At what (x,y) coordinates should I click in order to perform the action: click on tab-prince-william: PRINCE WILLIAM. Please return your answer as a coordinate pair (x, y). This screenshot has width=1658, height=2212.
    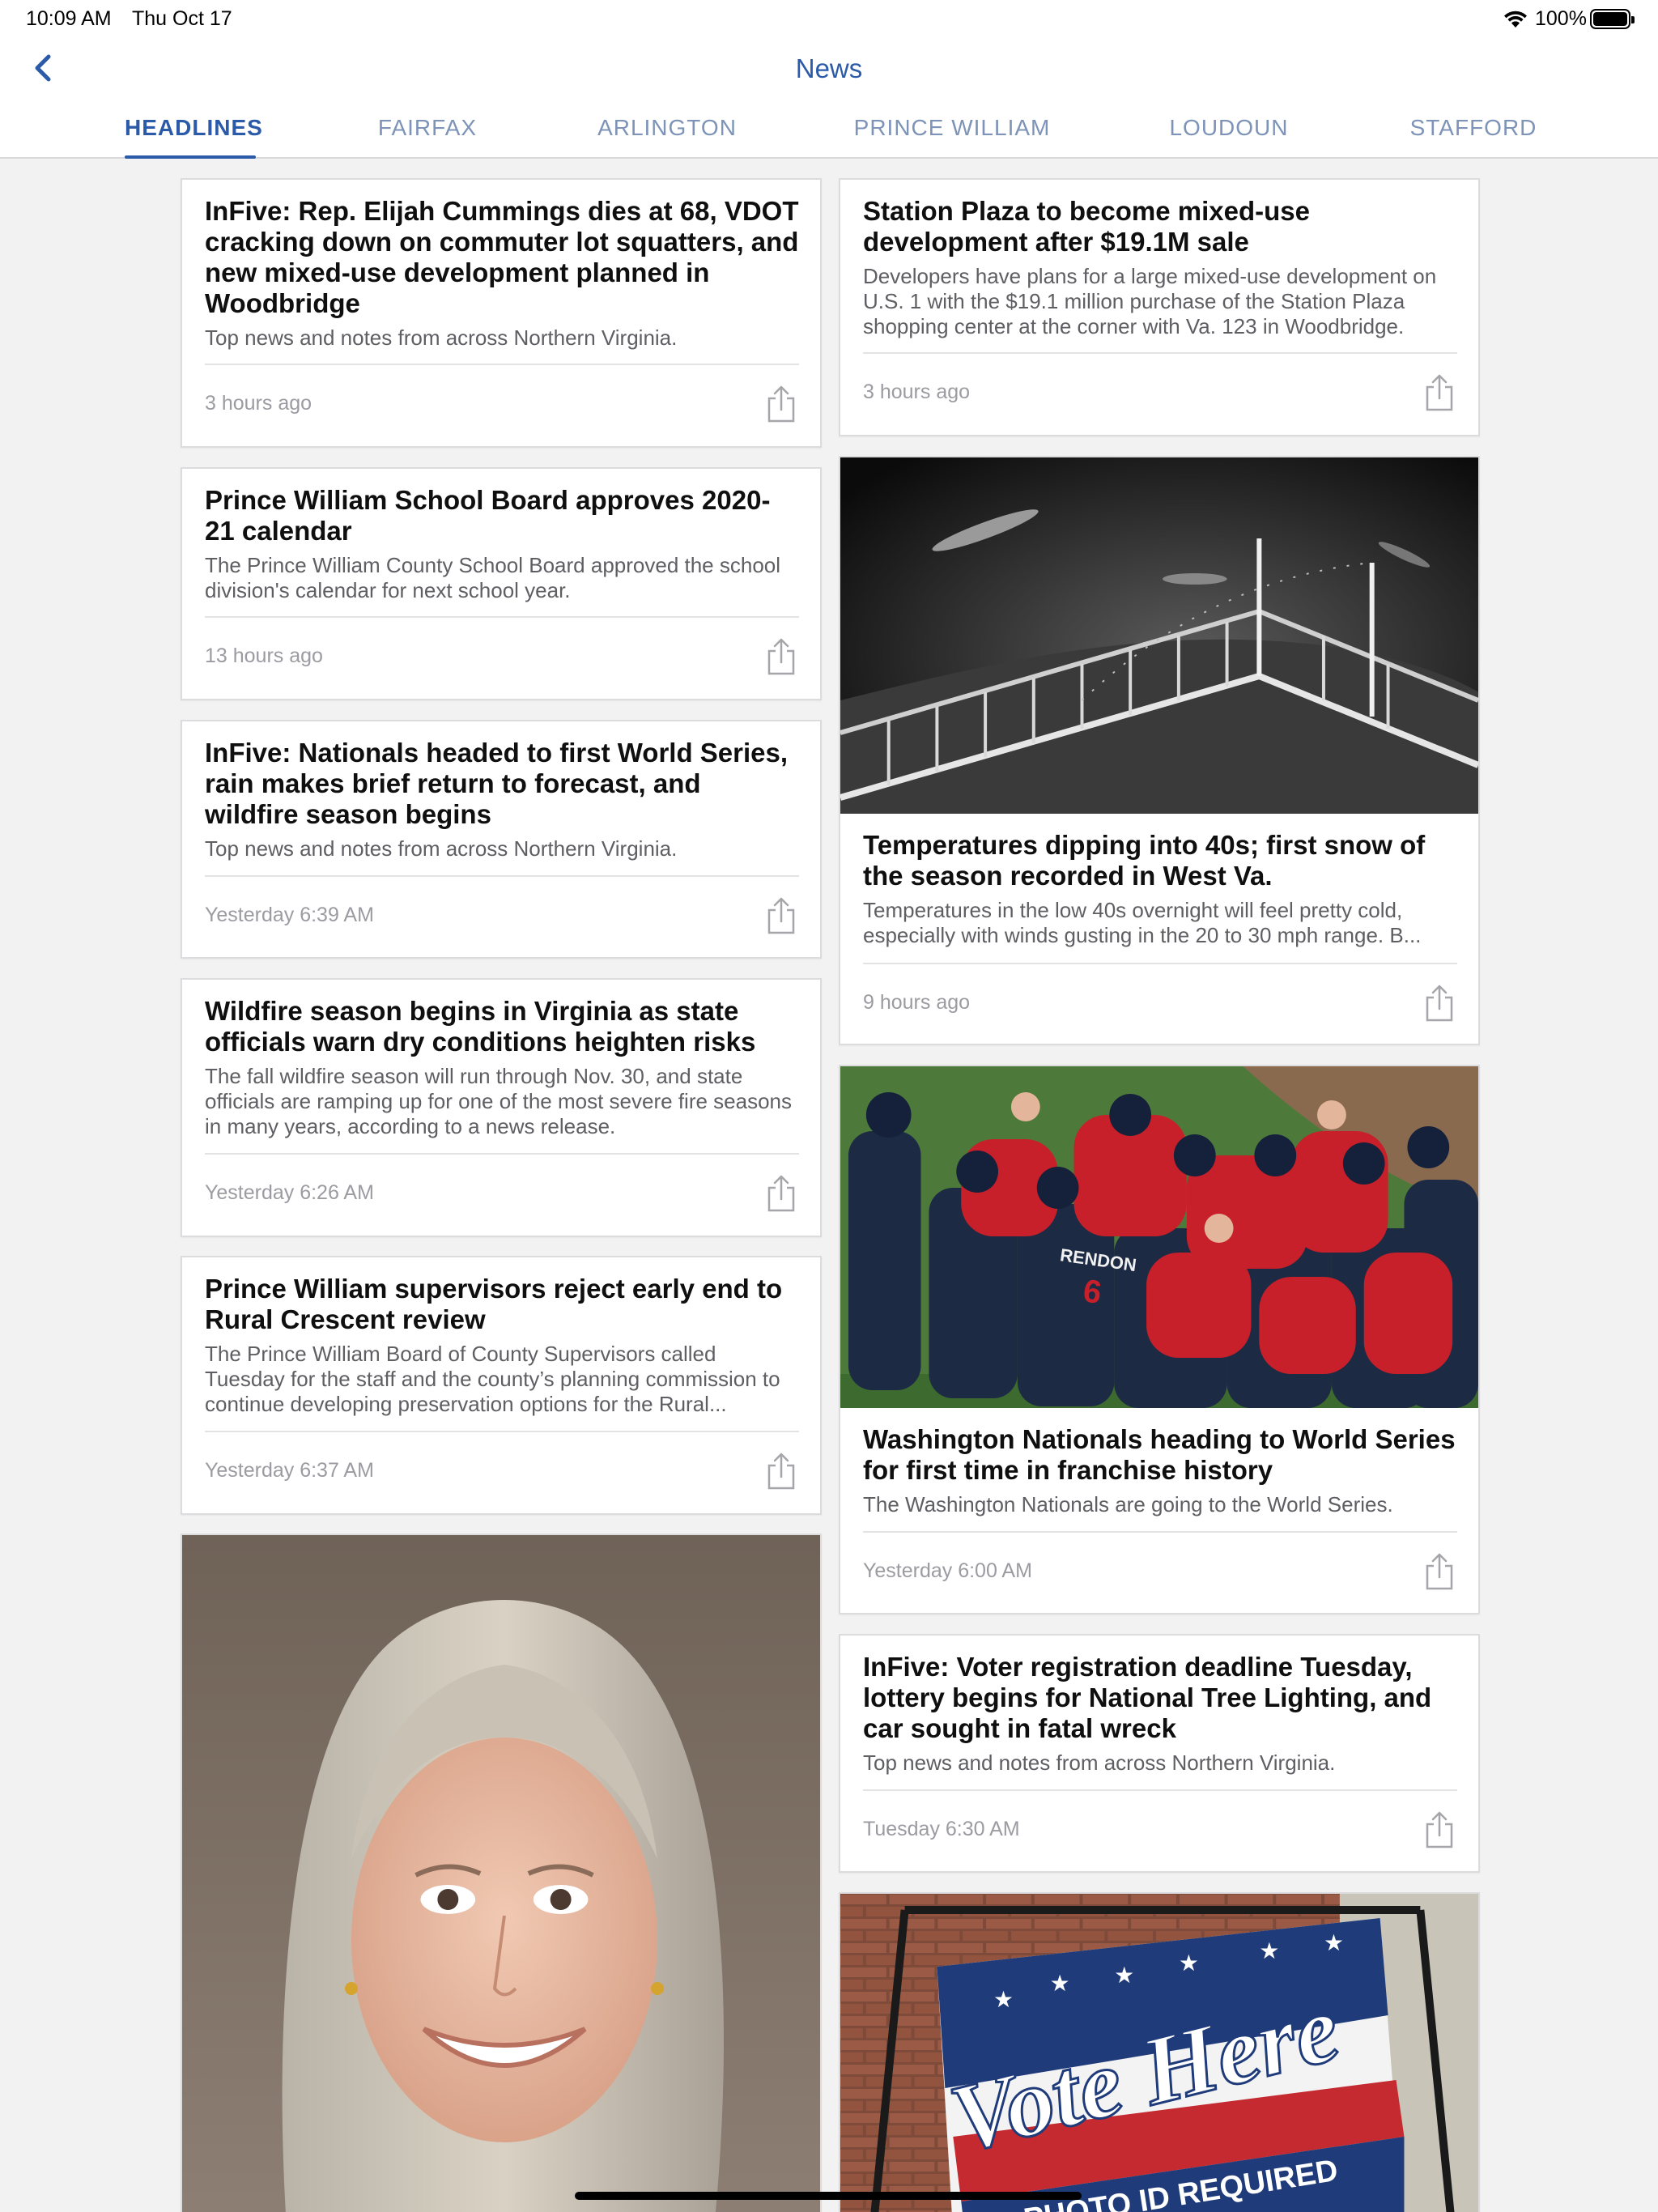
    Looking at the image, I should click on (952, 137).